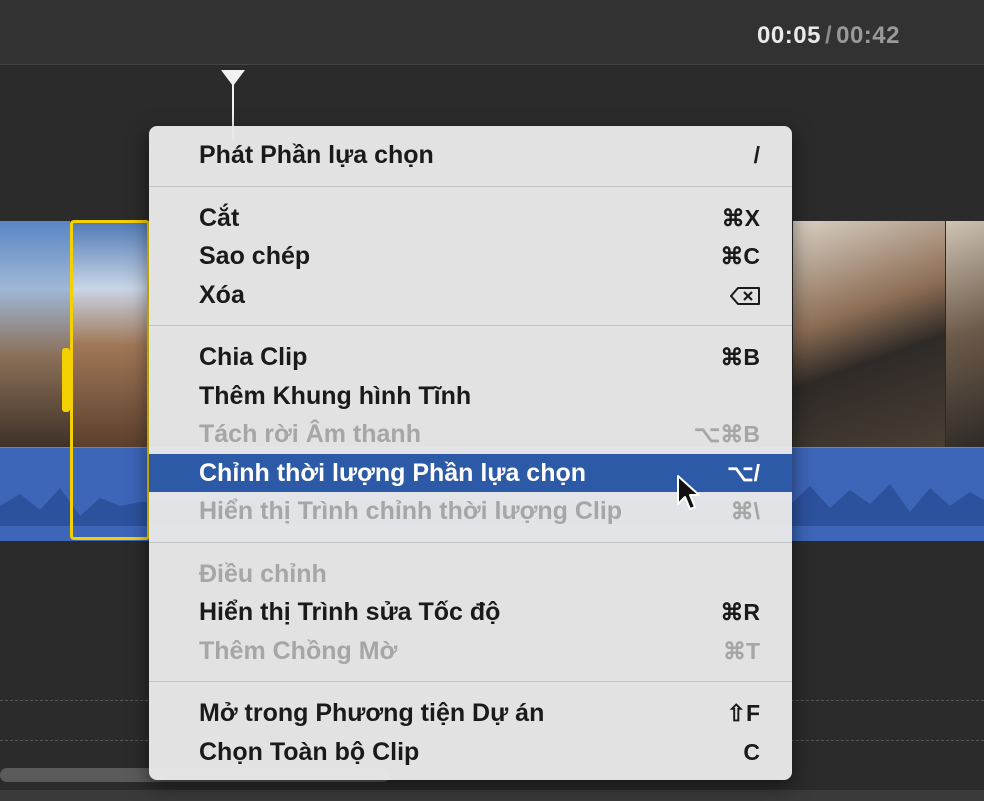 Image resolution: width=984 pixels, height=801 pixels. What do you see at coordinates (393, 472) in the screenshot?
I see `menu-item-label: Chỉnh thời lượng Phần lựa chọn` at bounding box center [393, 472].